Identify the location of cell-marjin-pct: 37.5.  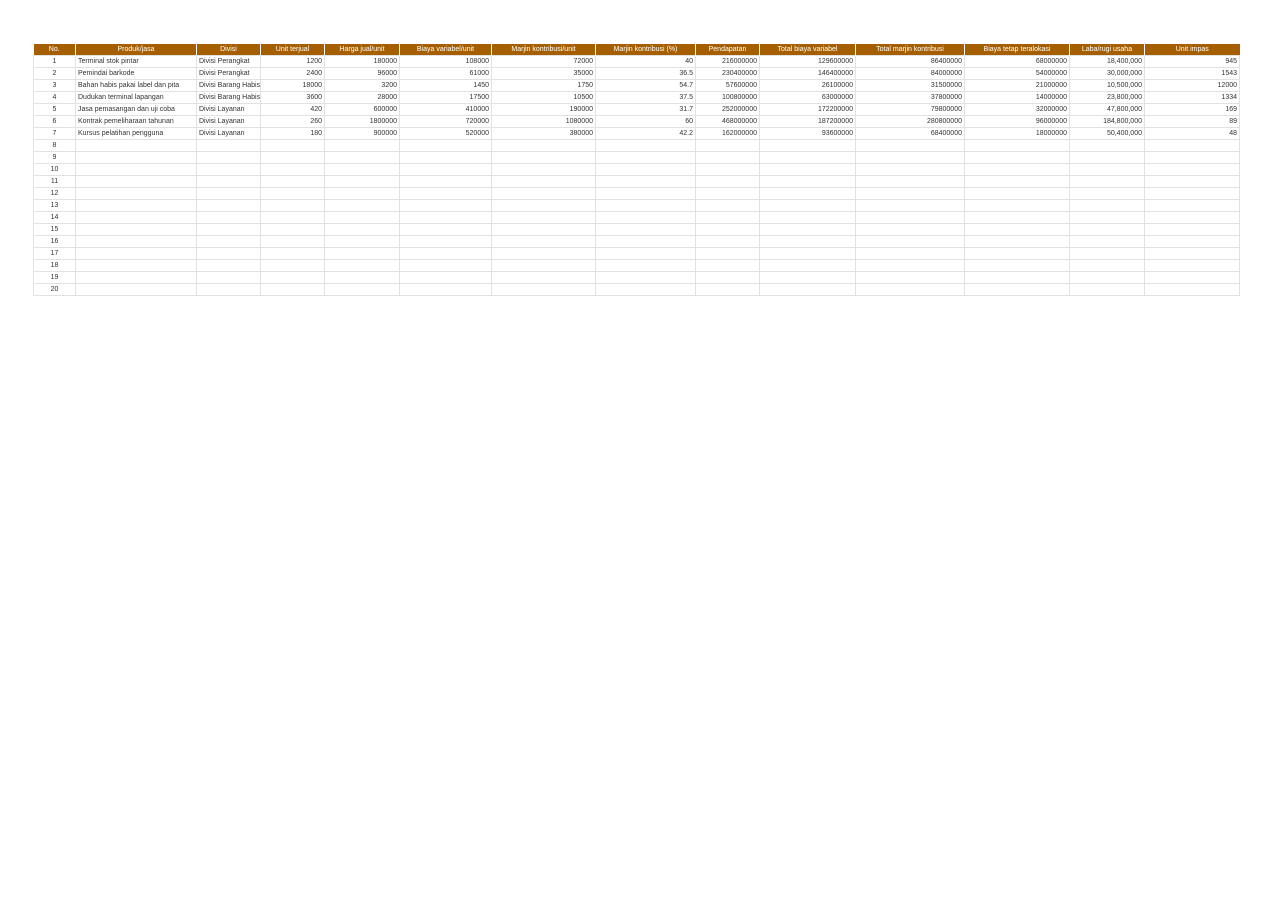
(645, 97).